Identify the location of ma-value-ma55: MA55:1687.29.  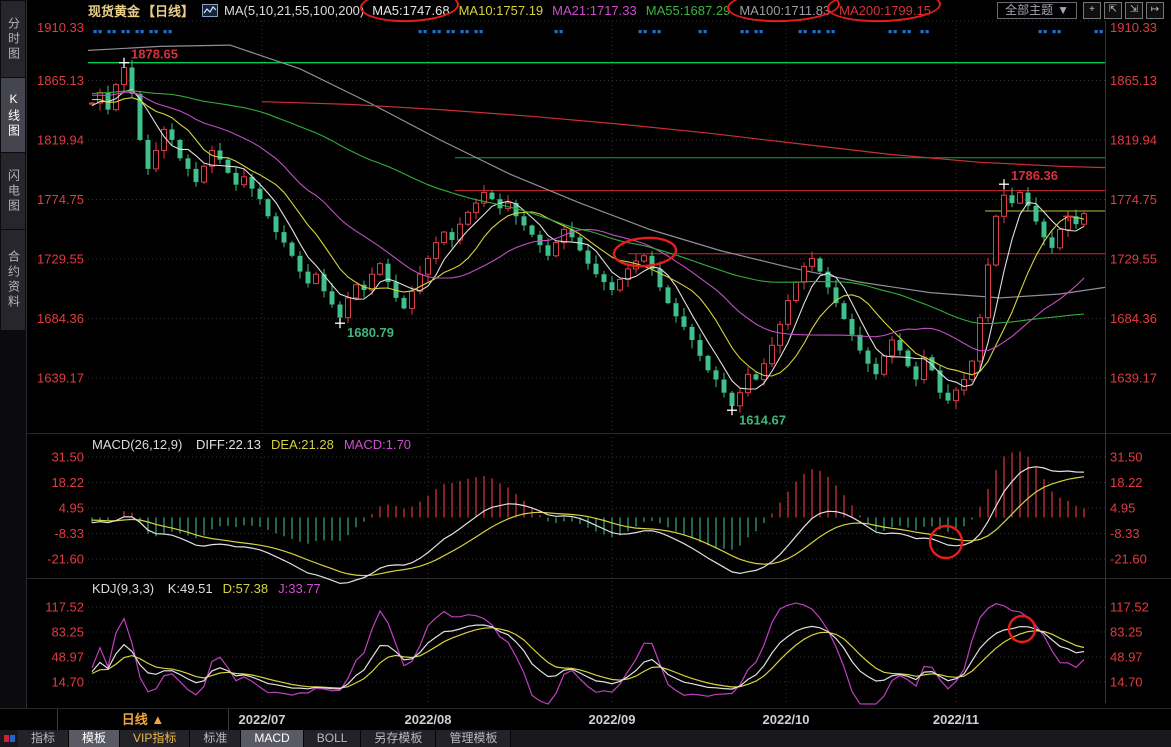
(688, 10).